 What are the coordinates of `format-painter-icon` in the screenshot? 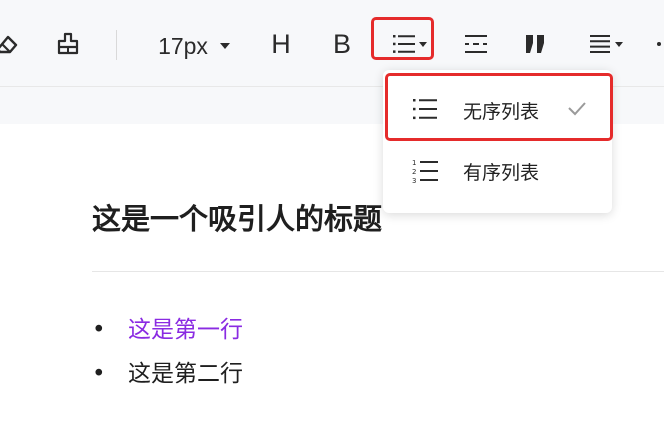 It's located at (68, 44).